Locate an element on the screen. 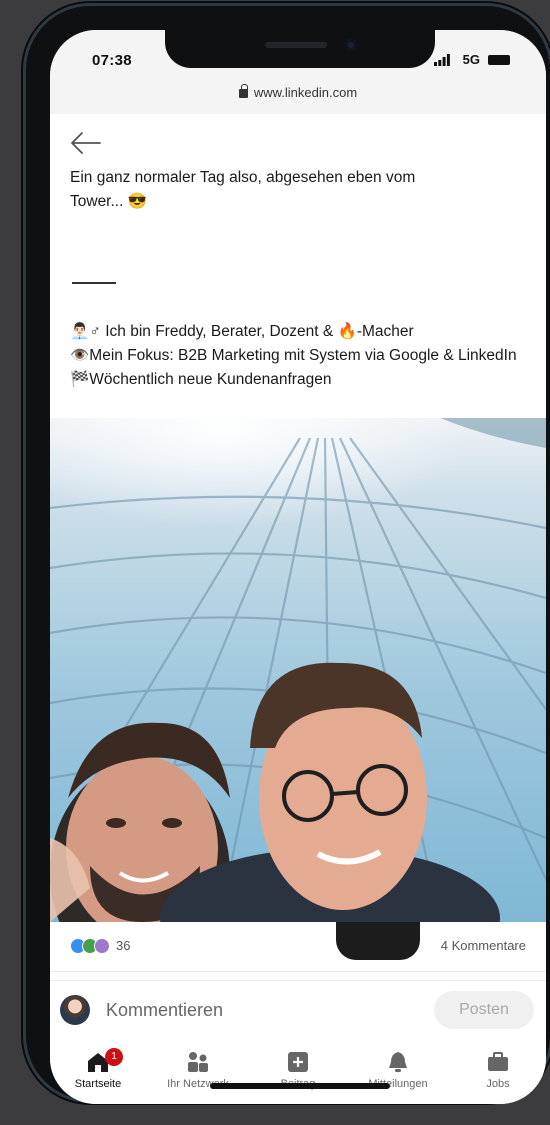 This screenshot has height=1125, width=550. bell-icon is located at coordinates (398, 1062).